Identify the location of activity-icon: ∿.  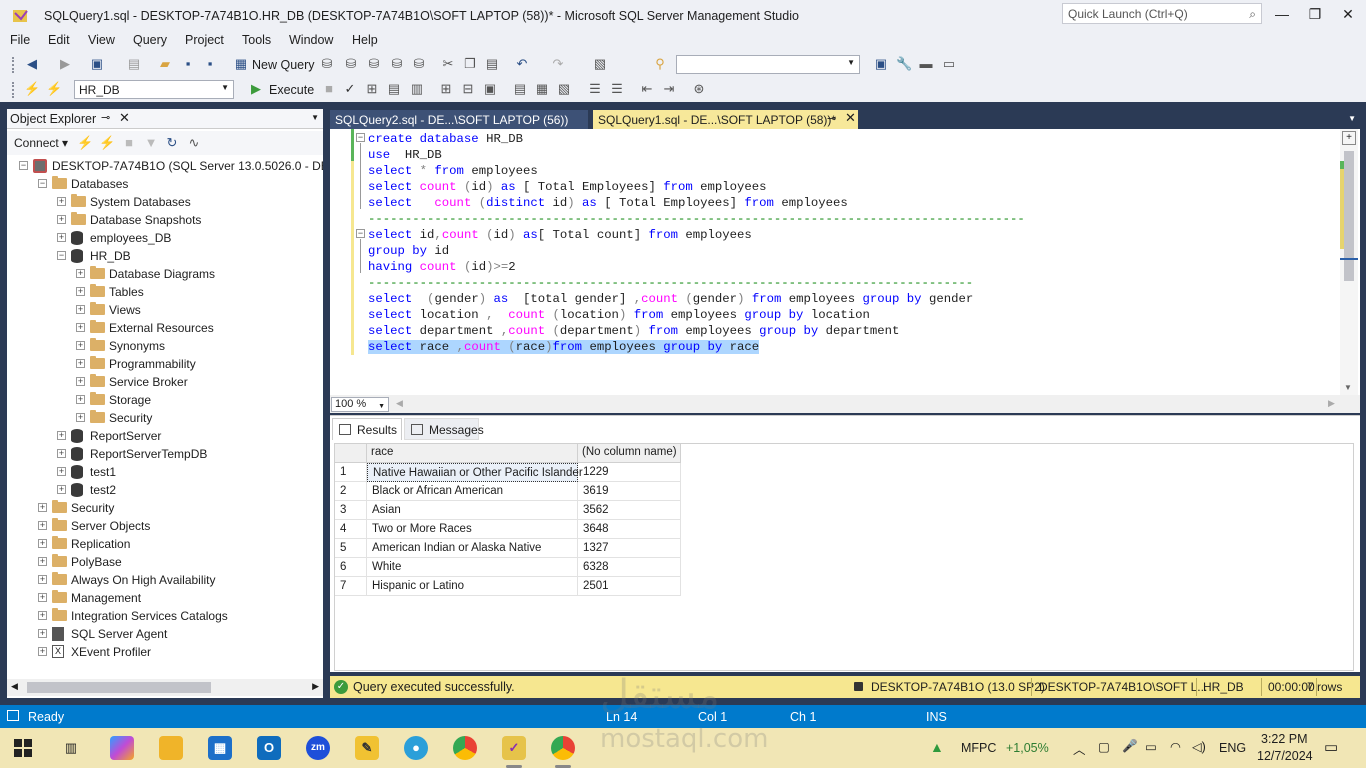
(194, 143).